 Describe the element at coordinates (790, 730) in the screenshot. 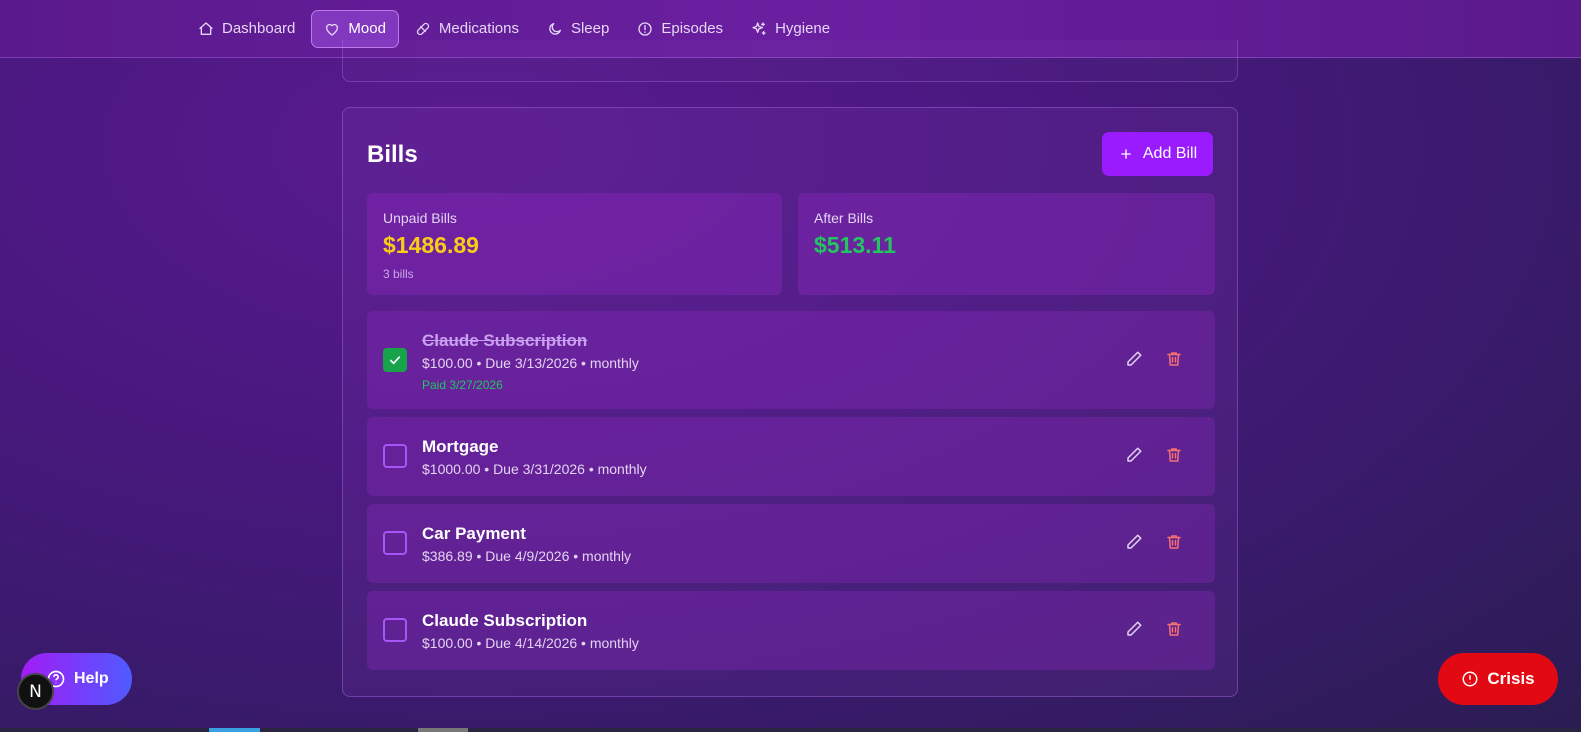

I see `bottom-taskbar` at that location.